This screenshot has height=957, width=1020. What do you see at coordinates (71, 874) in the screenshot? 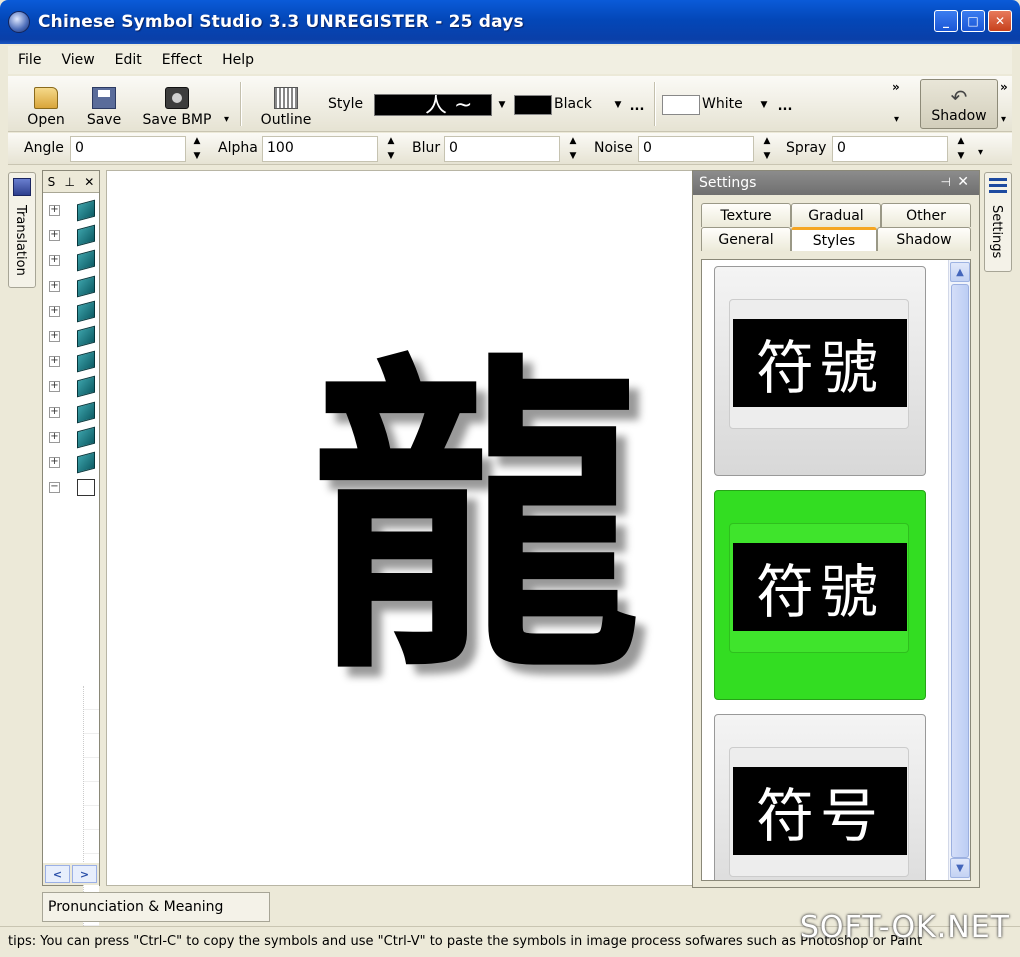
I see `tree-nav: < >` at bounding box center [71, 874].